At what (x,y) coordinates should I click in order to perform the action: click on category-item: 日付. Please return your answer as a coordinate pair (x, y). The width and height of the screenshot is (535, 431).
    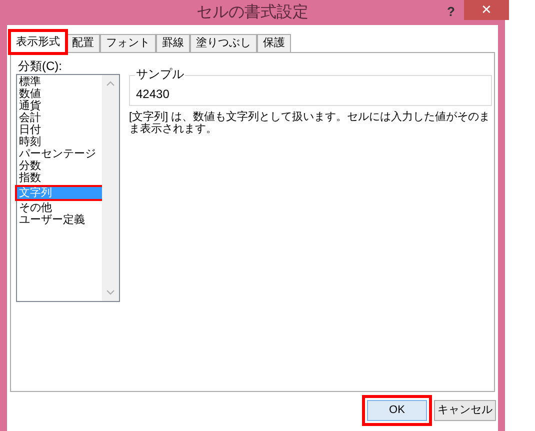
    Looking at the image, I should click on (59, 130).